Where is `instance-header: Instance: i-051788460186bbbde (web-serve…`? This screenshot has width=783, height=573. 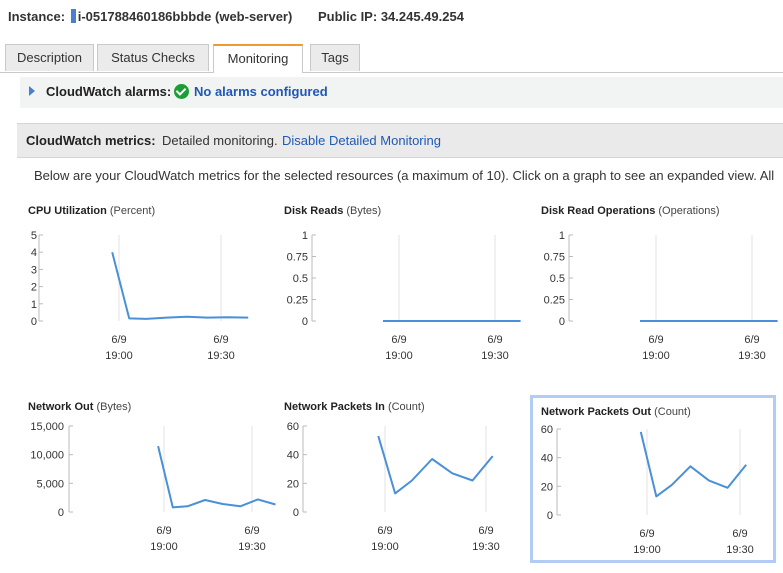 instance-header: Instance: i-051788460186bbbde (web-serve… is located at coordinates (236, 16).